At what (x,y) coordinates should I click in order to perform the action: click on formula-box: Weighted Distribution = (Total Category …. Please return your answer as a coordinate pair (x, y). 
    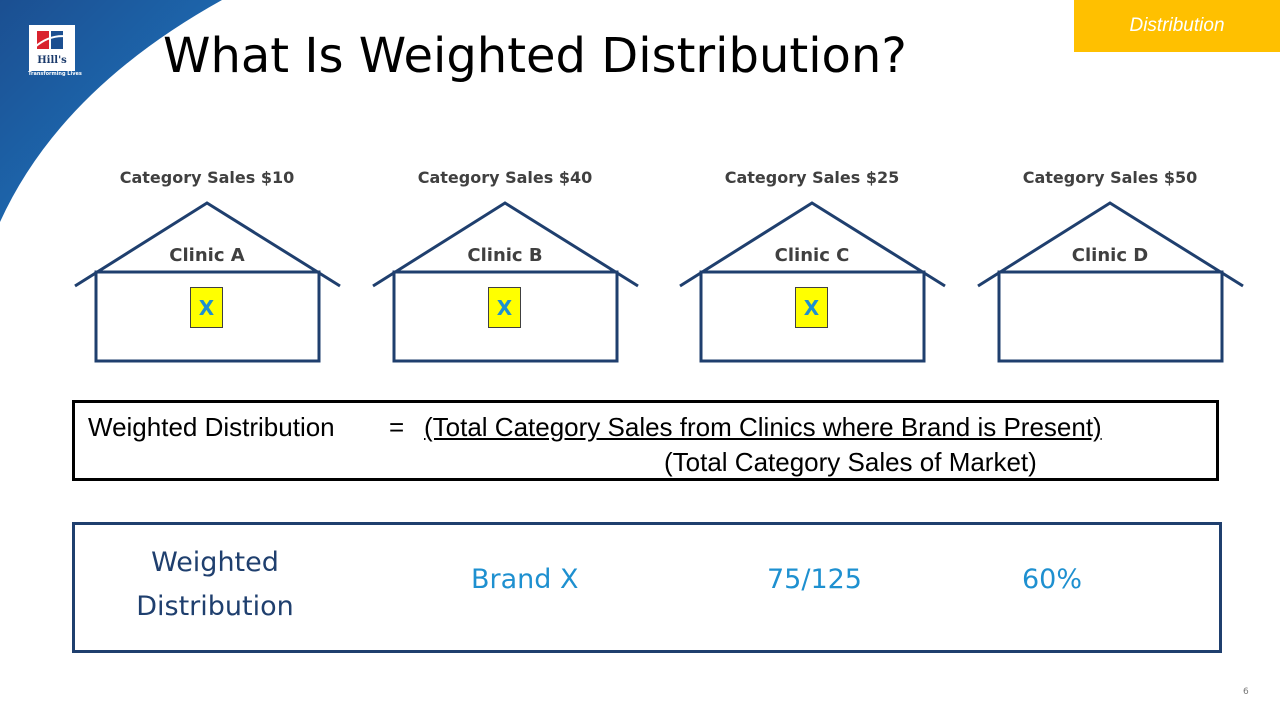
    Looking at the image, I should click on (645, 440).